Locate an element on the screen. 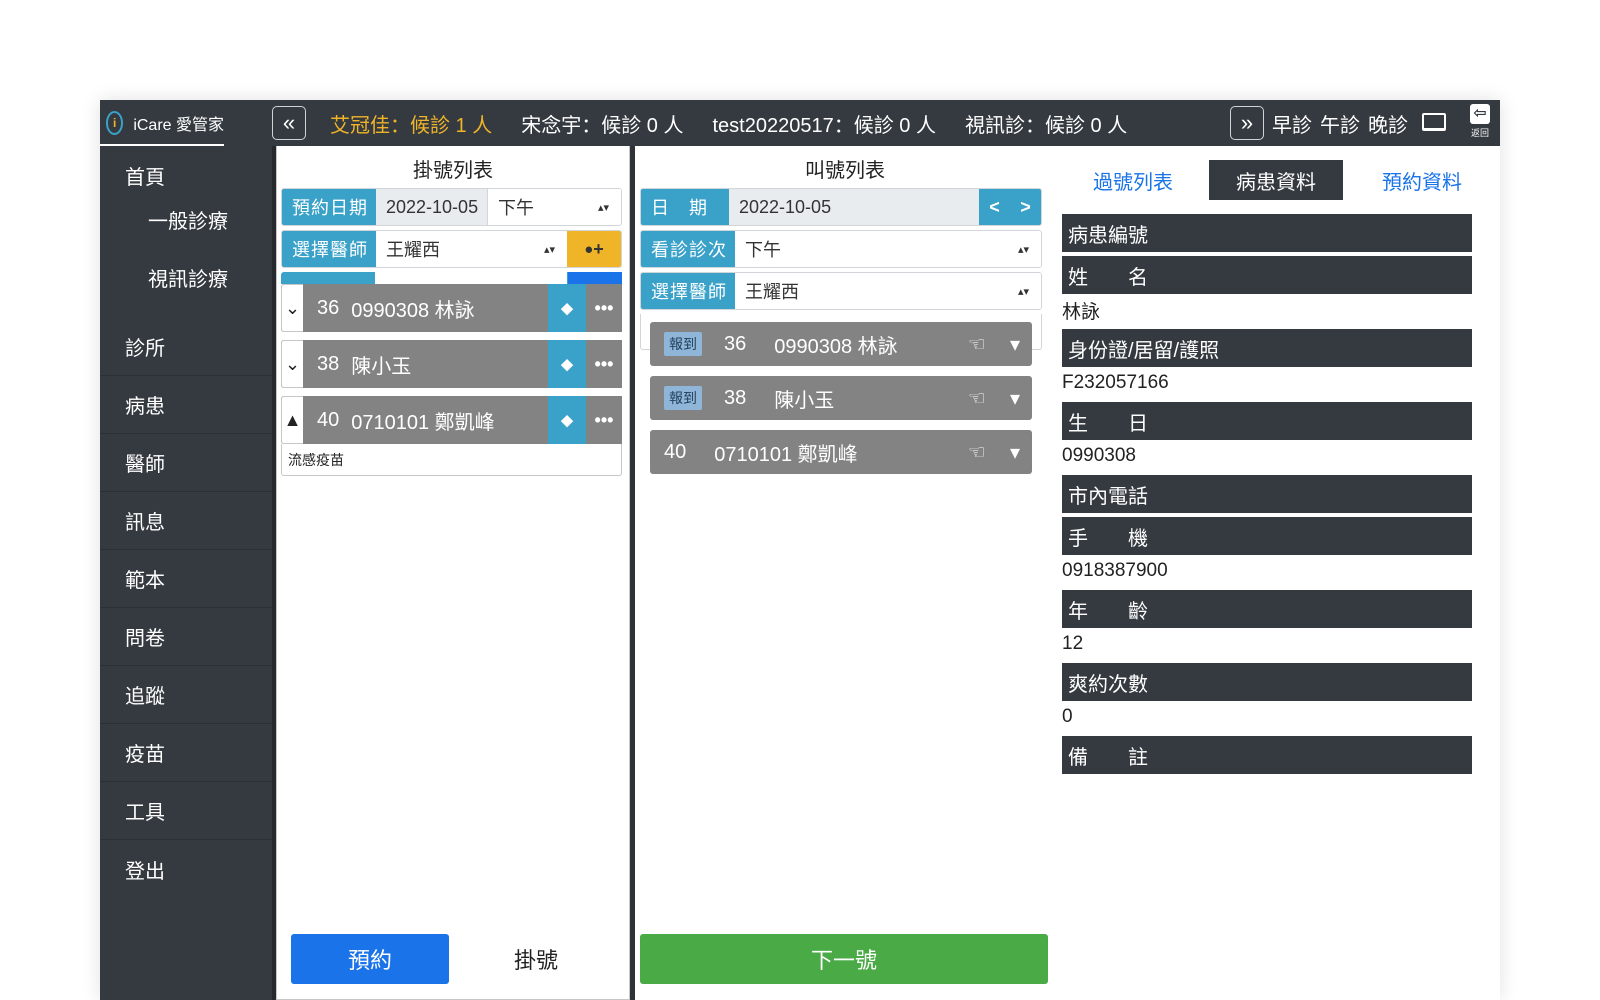 The width and height of the screenshot is (1600, 1000). back-label: 返回 is located at coordinates (1479, 133).